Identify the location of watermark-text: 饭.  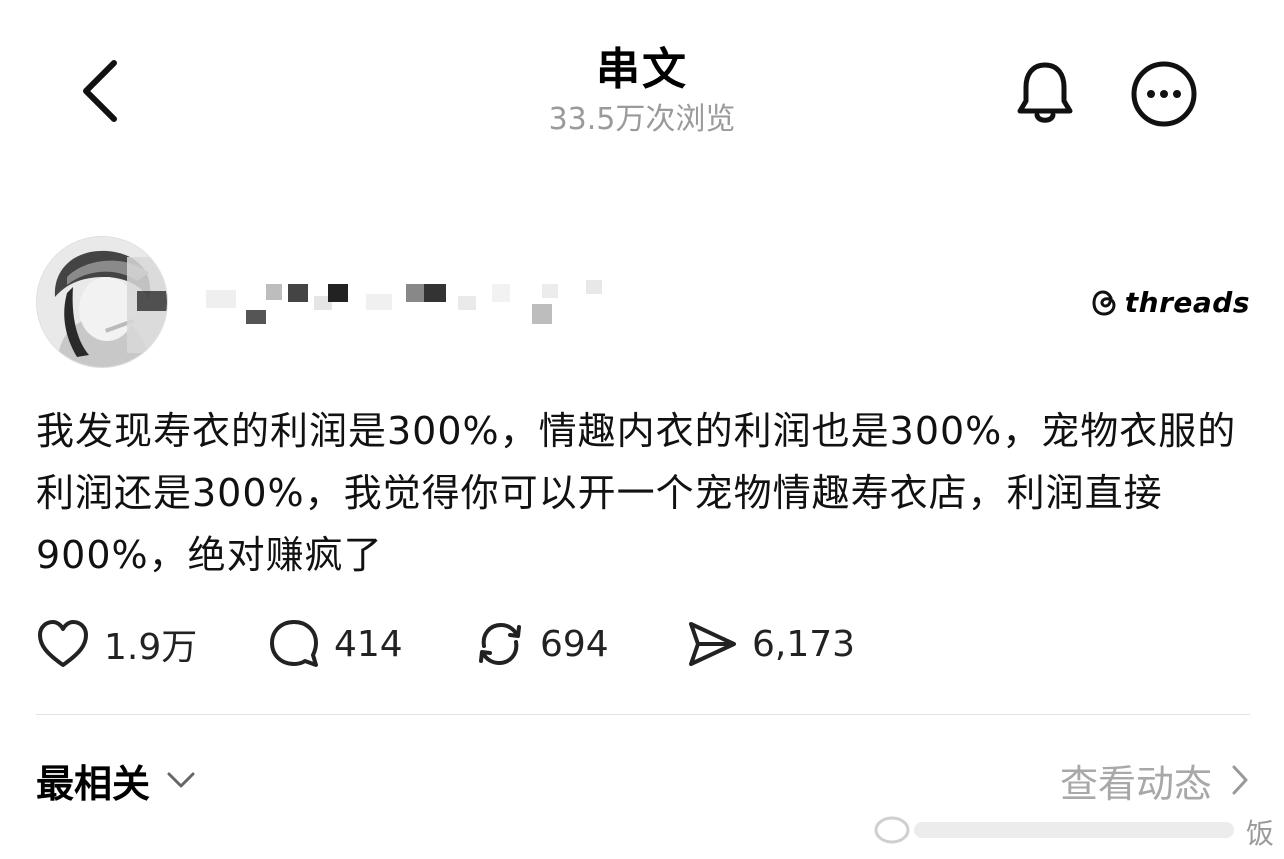
(1259, 833).